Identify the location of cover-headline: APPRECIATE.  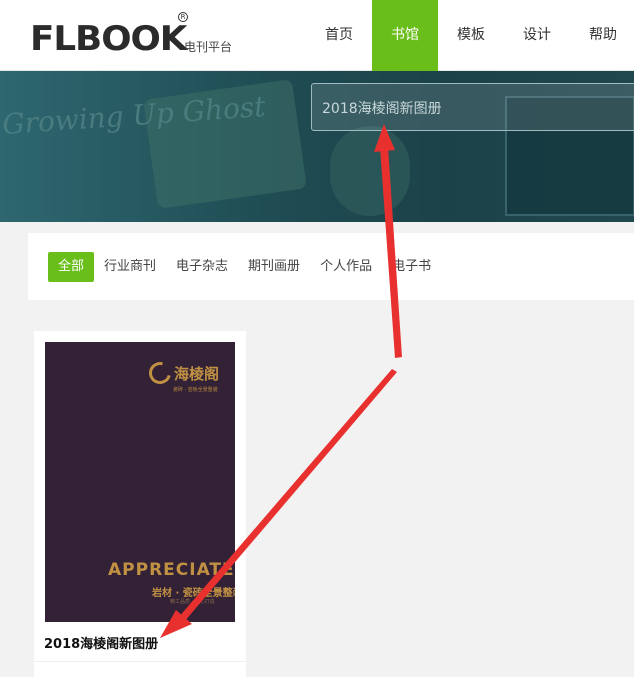
(171, 570).